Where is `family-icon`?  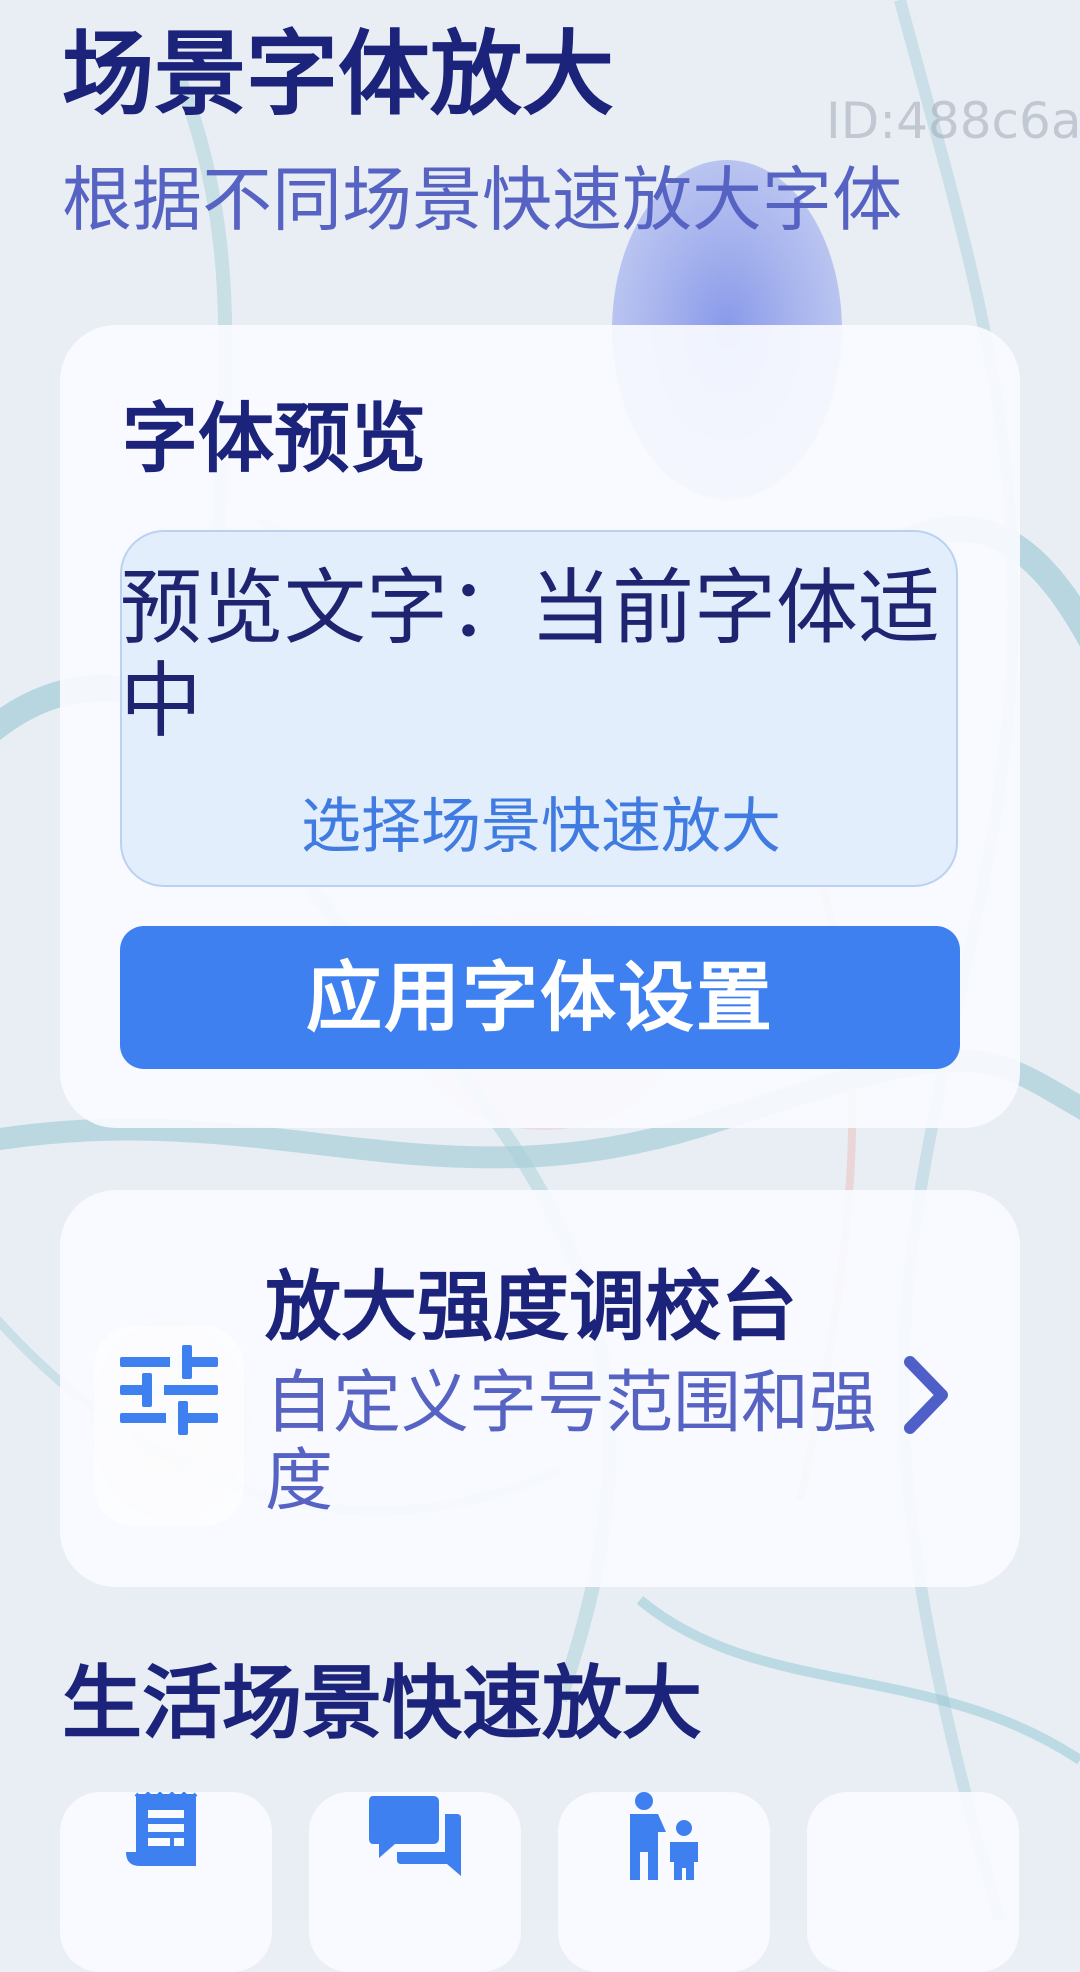
family-icon is located at coordinates (664, 1836).